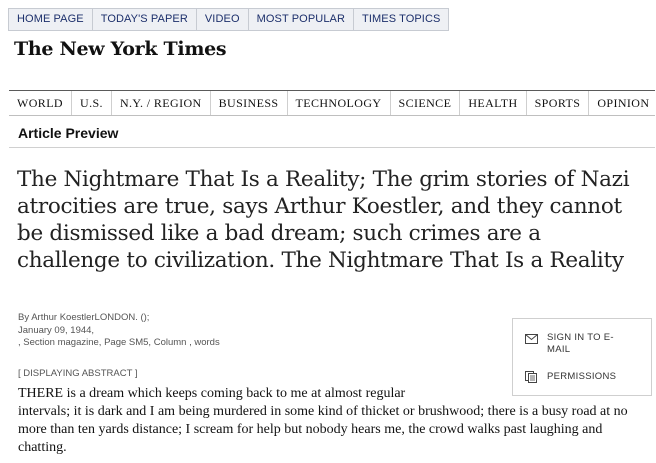 The image size is (656, 463). Describe the element at coordinates (40, 103) in the screenshot. I see `section-nav-world: WORLD` at that location.